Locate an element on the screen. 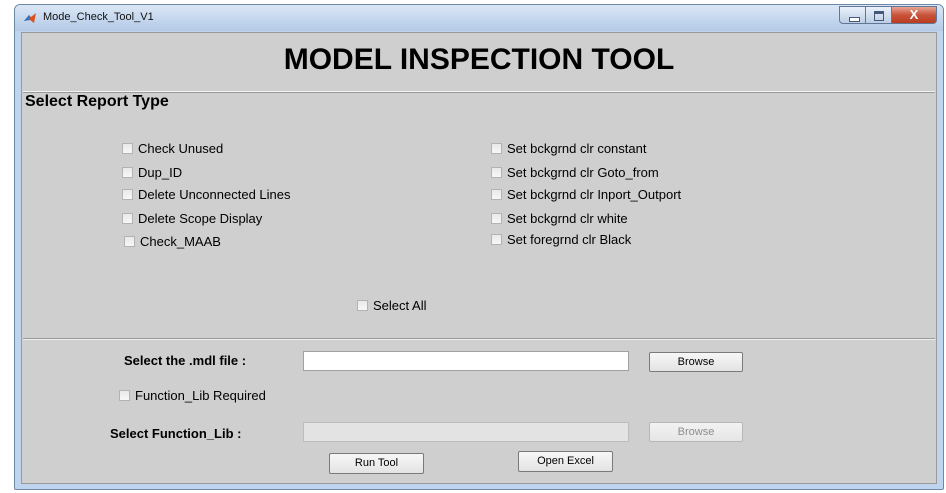 The height and width of the screenshot is (493, 946). checkbox-function-lib-required: Function_Lib Required is located at coordinates (192, 395).